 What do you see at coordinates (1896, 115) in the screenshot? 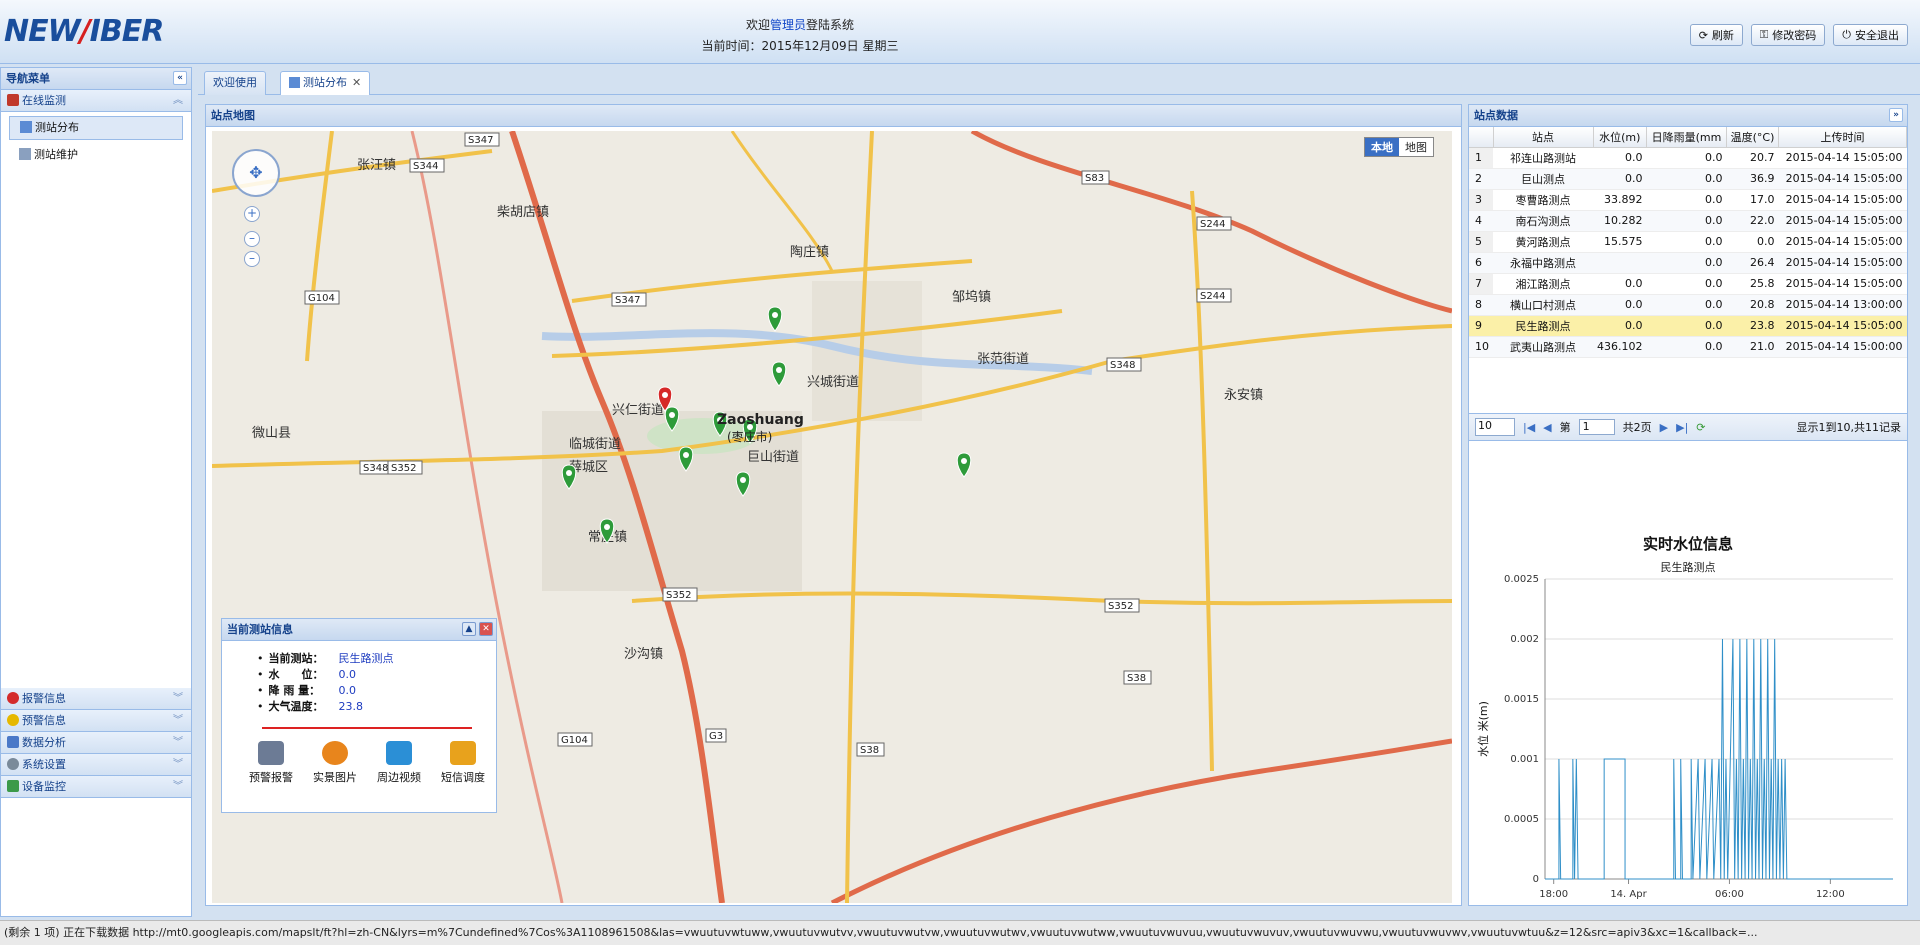
I see `collapse-right-icon: »` at bounding box center [1896, 115].